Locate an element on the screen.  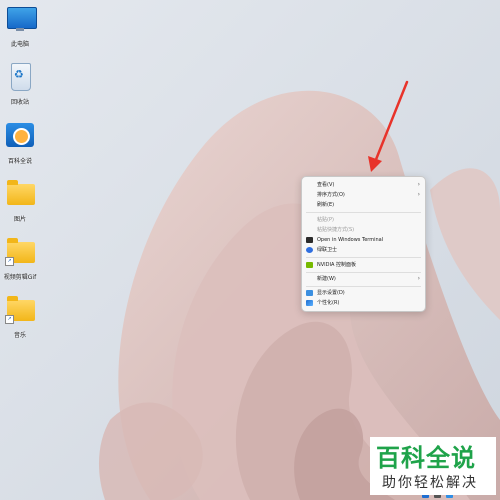
menu-item-refresh: 刷新(E) is located at coordinates (363, 205).